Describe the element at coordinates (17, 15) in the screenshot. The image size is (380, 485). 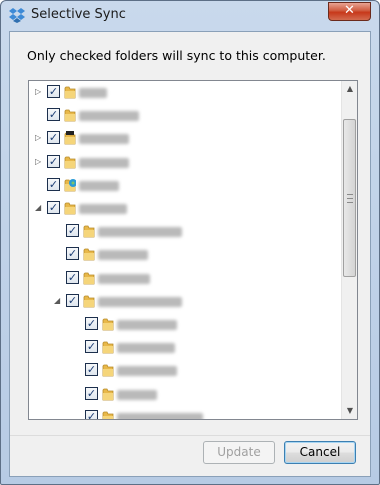
I see `dropbox-icon` at that location.